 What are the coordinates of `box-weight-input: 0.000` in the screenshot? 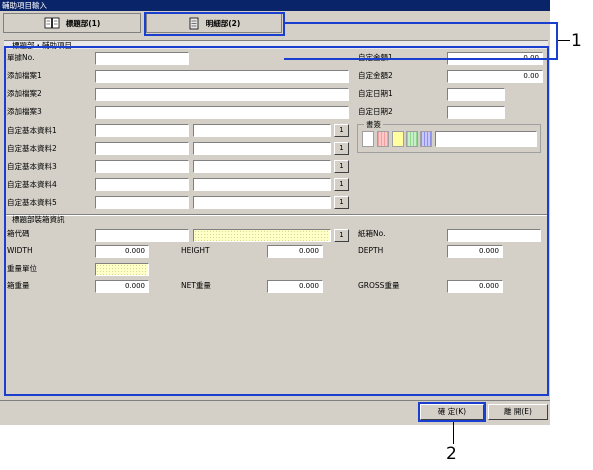 It's located at (122, 286).